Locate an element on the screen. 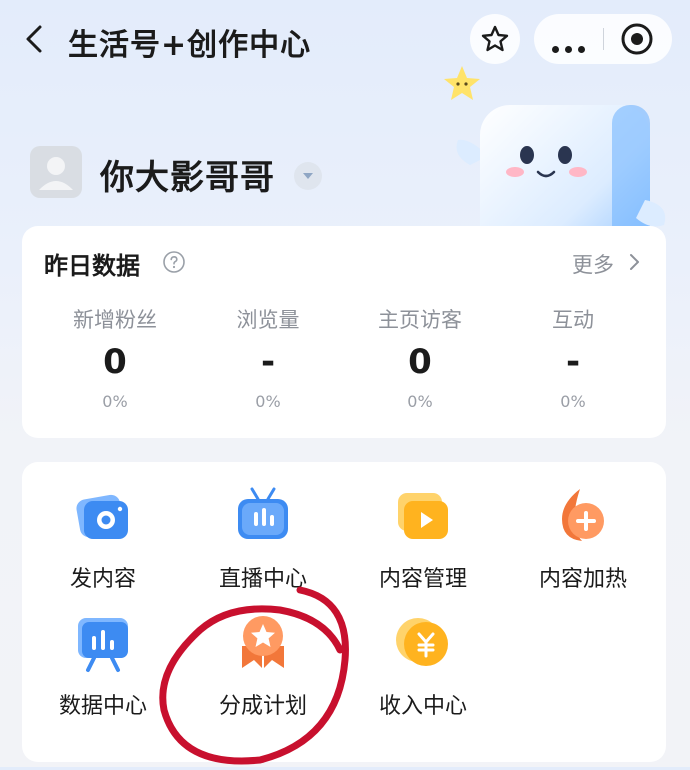 Image resolution: width=690 pixels, height=770 pixels. tool-live-center: 直播中心 is located at coordinates (263, 539).